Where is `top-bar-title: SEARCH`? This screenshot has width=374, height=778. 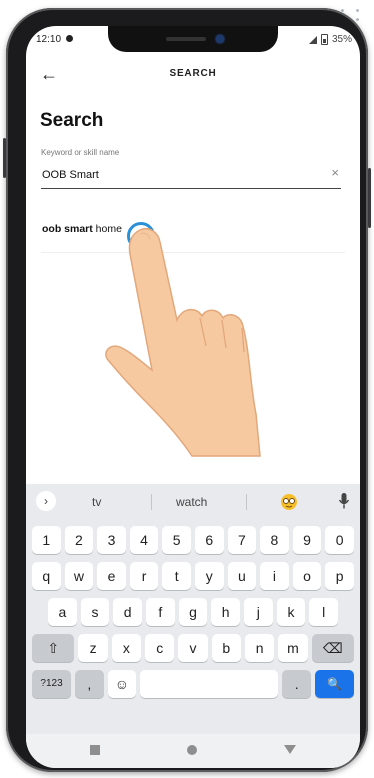
top-bar-title: SEARCH is located at coordinates (193, 73).